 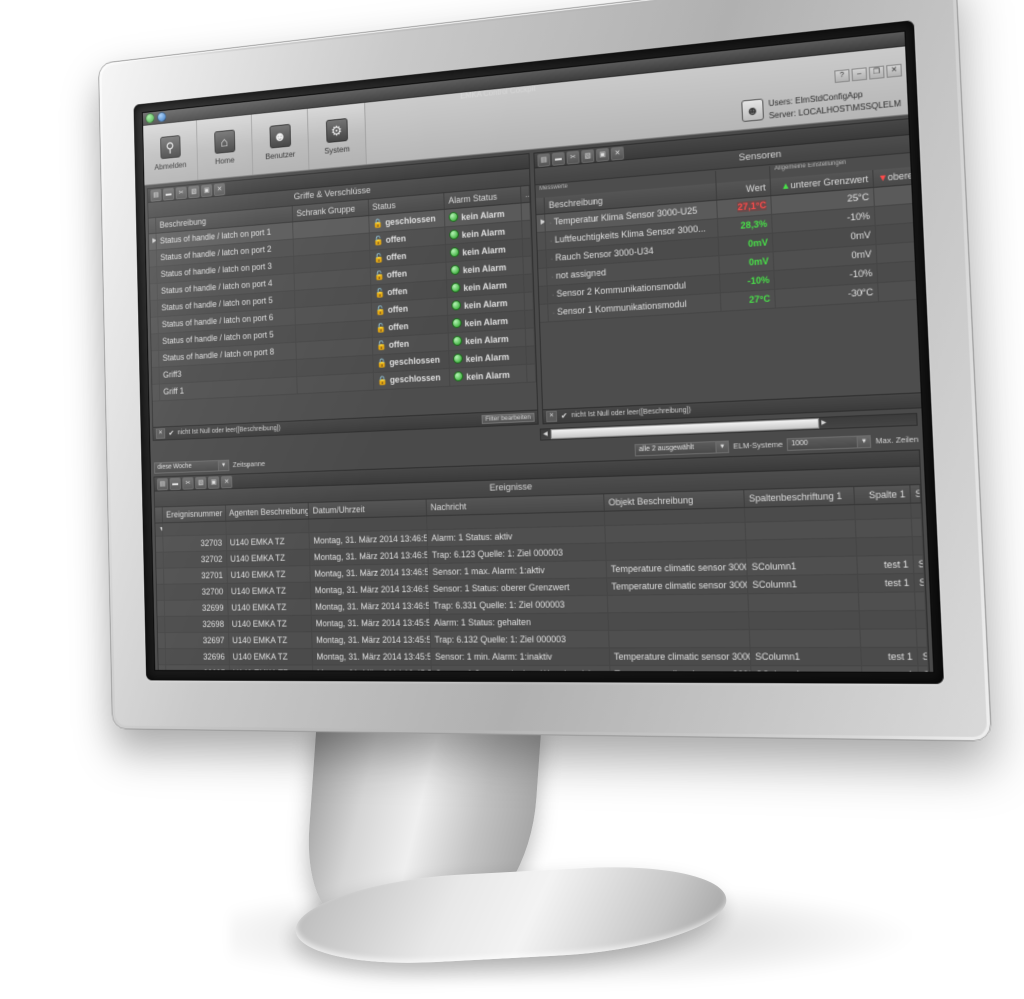 What do you see at coordinates (170, 165) in the screenshot?
I see `ribbon-button-label: Abmelden` at bounding box center [170, 165].